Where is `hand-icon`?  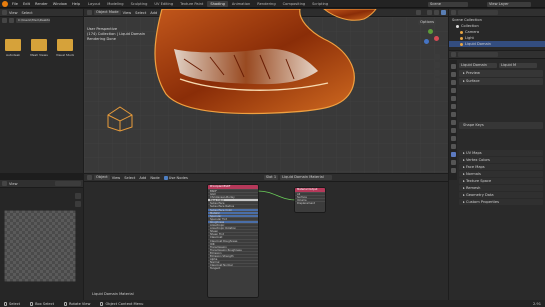 hand-icon is located at coordinates (78, 196).